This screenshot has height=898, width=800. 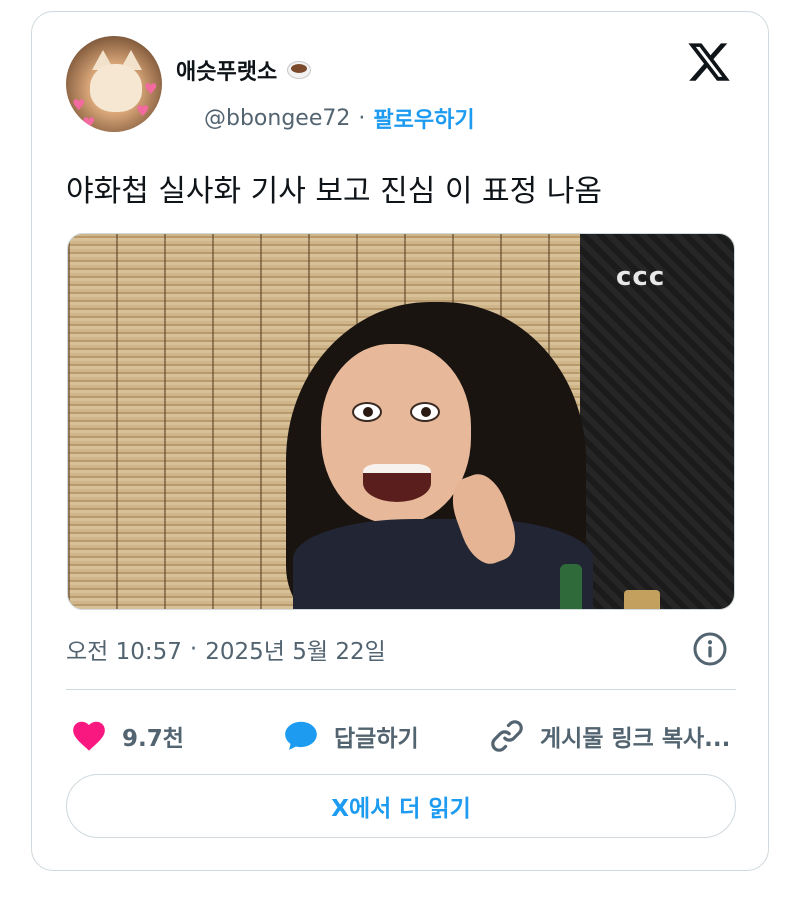 What do you see at coordinates (709, 62) in the screenshot?
I see `x-logo-icon` at bounding box center [709, 62].